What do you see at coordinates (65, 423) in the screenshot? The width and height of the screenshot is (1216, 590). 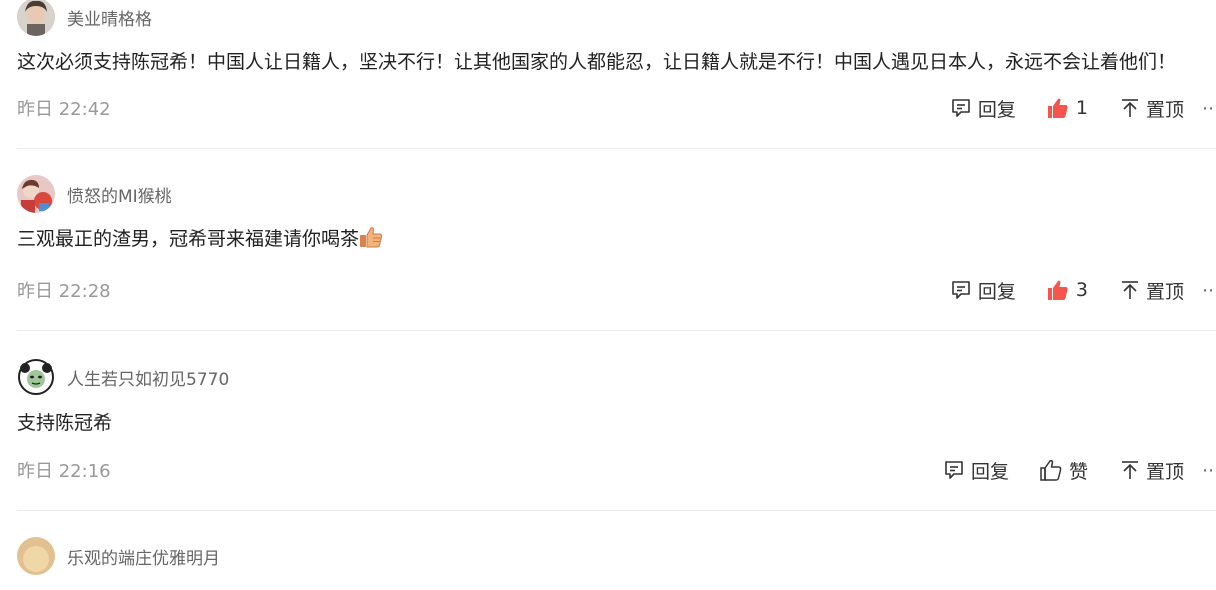 I see `comment-text: 支持陈冠希` at bounding box center [65, 423].